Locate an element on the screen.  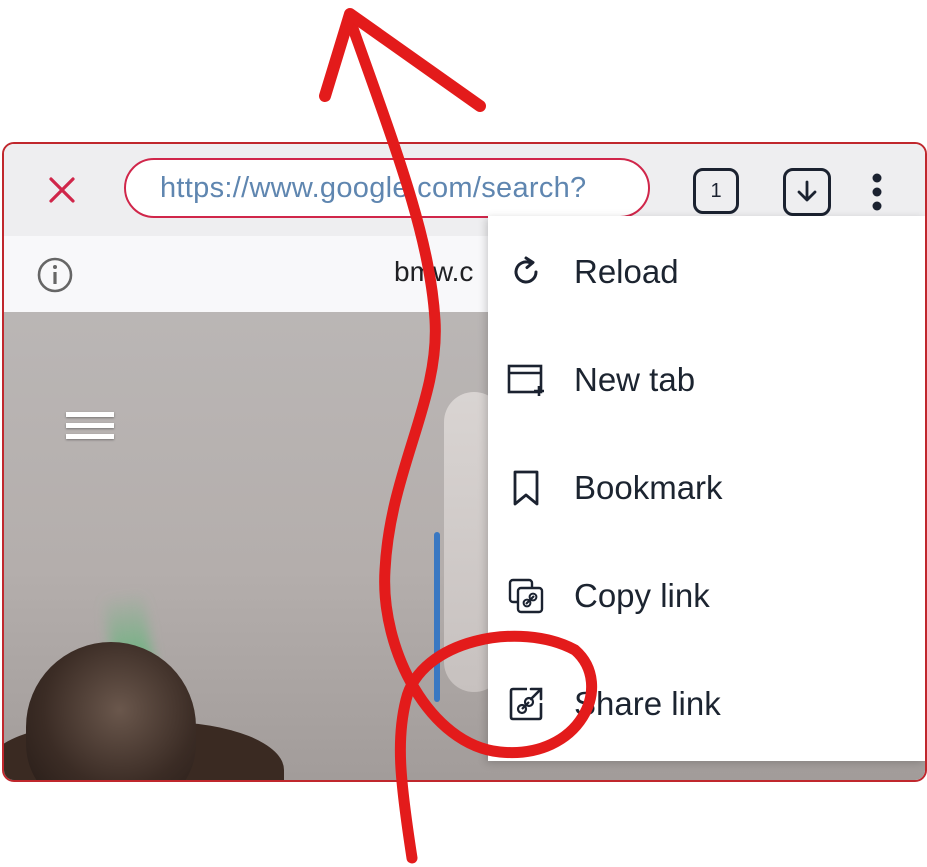
url-text: https://www.google.com/search? is located at coordinates (373, 187).